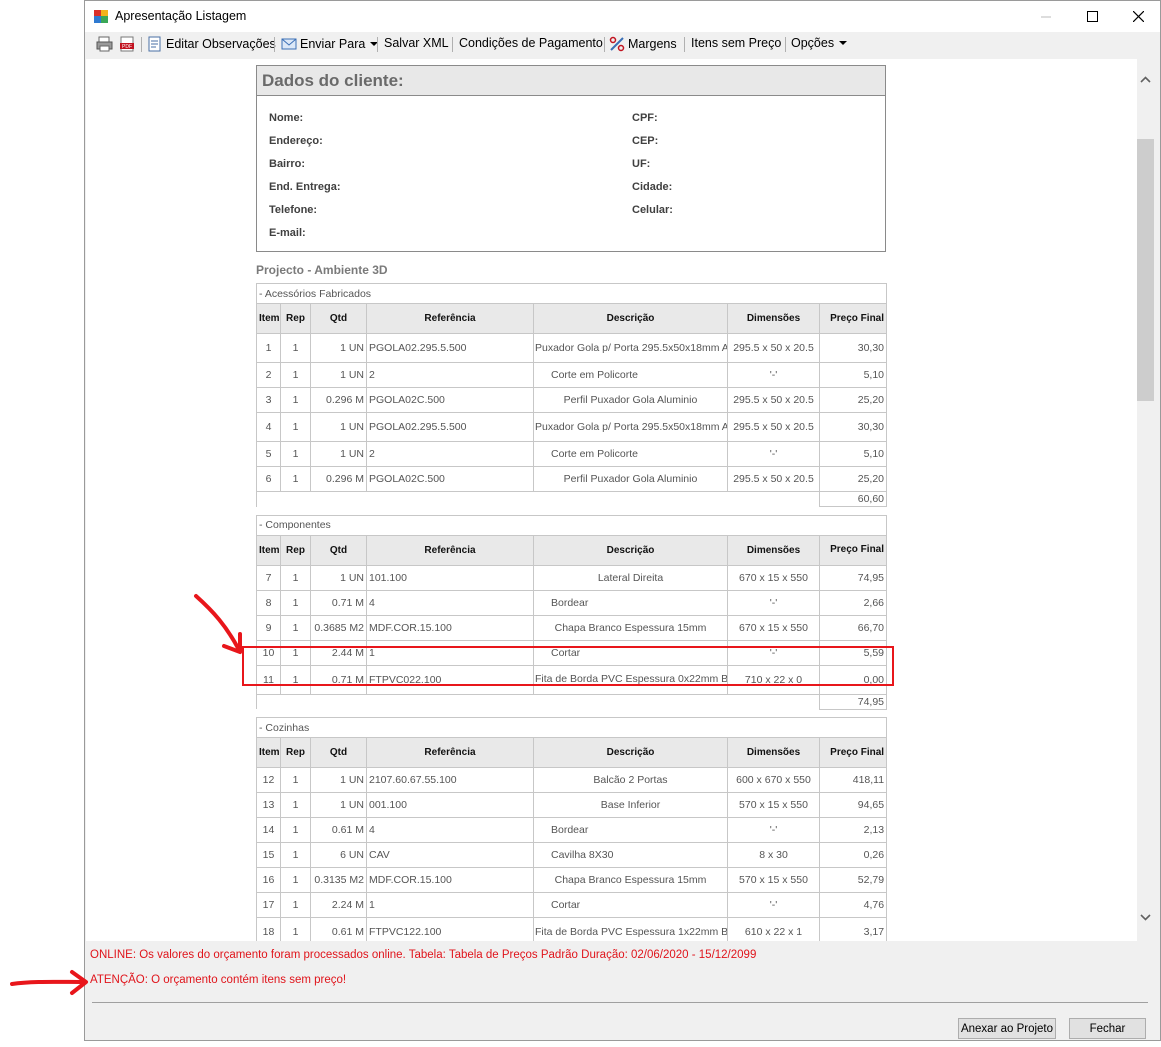 Image resolution: width=1161 pixels, height=1047 pixels. I want to click on cell-dim: 8 x 30, so click(773, 855).